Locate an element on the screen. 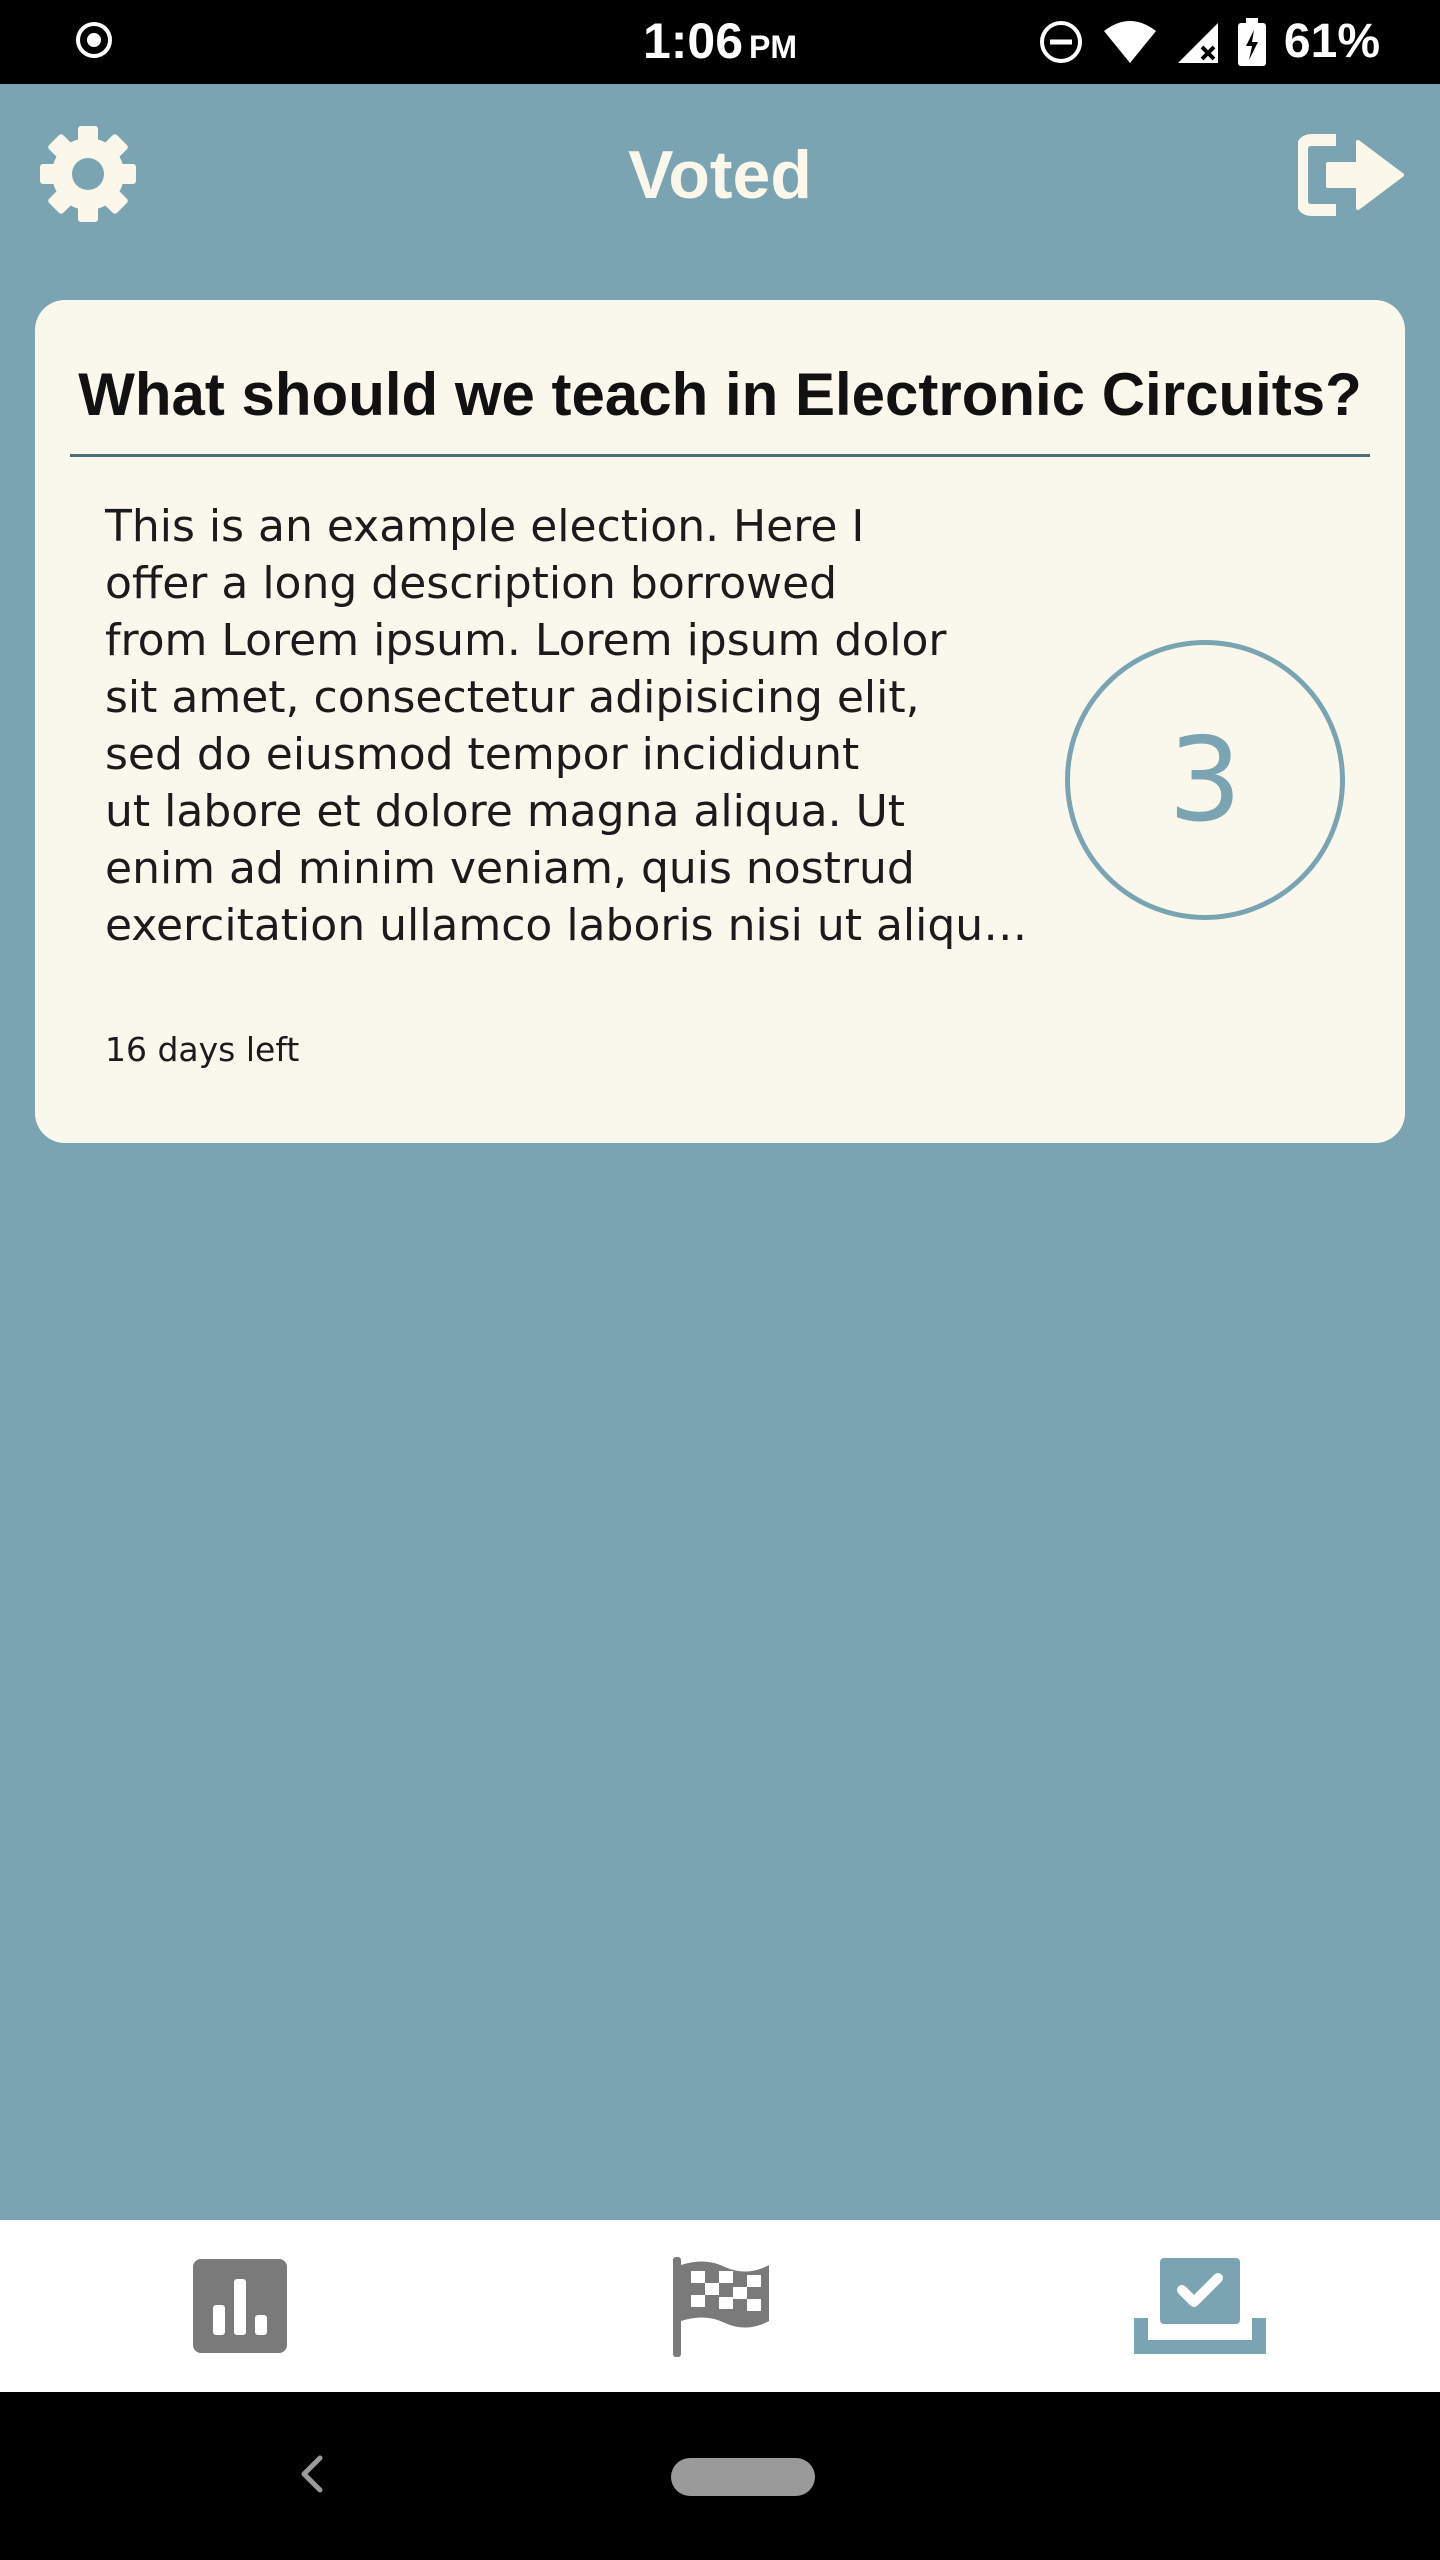 Image resolution: width=1440 pixels, height=2560 pixels. tab-voted is located at coordinates (1200, 2306).